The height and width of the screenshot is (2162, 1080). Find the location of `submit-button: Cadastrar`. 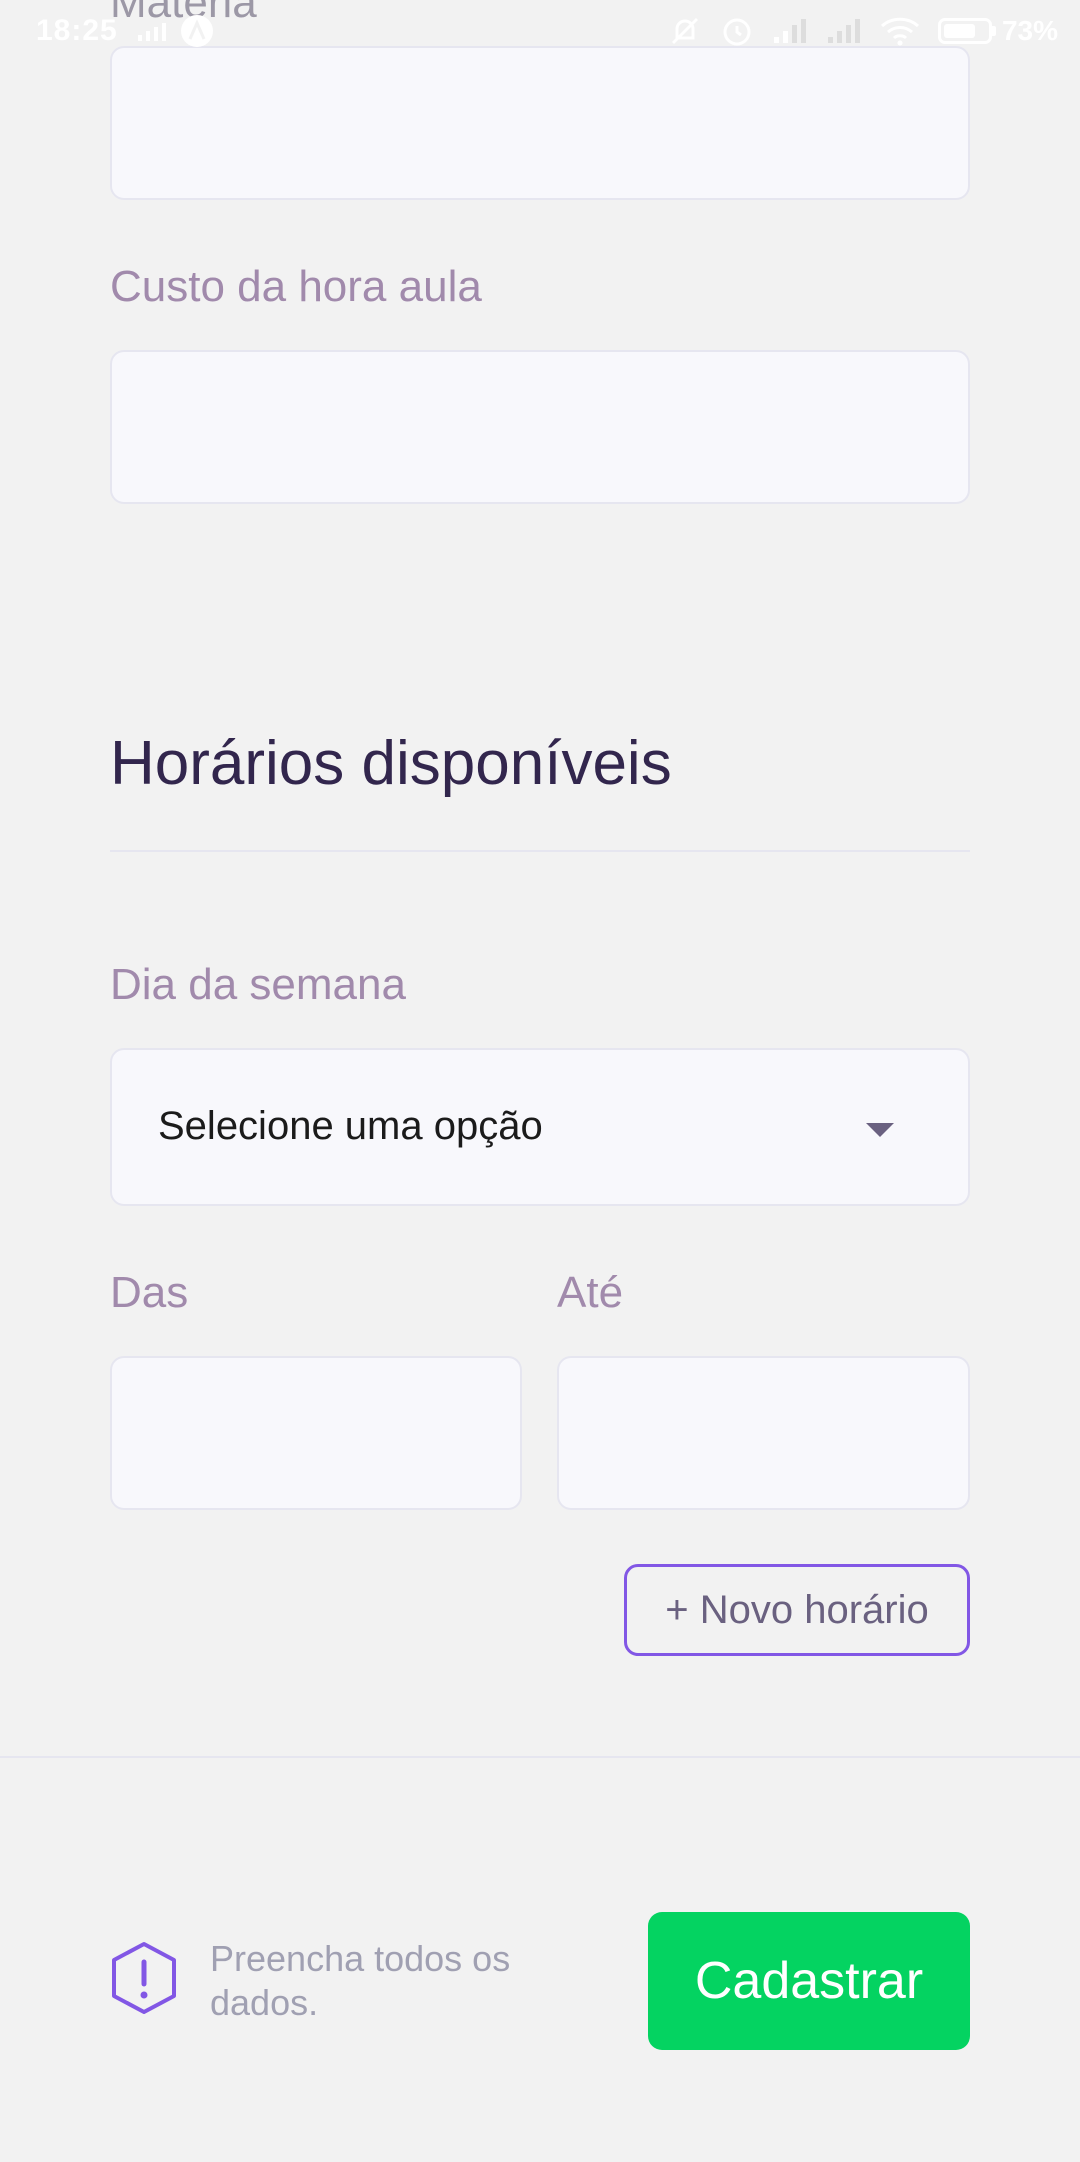

submit-button: Cadastrar is located at coordinates (809, 1981).